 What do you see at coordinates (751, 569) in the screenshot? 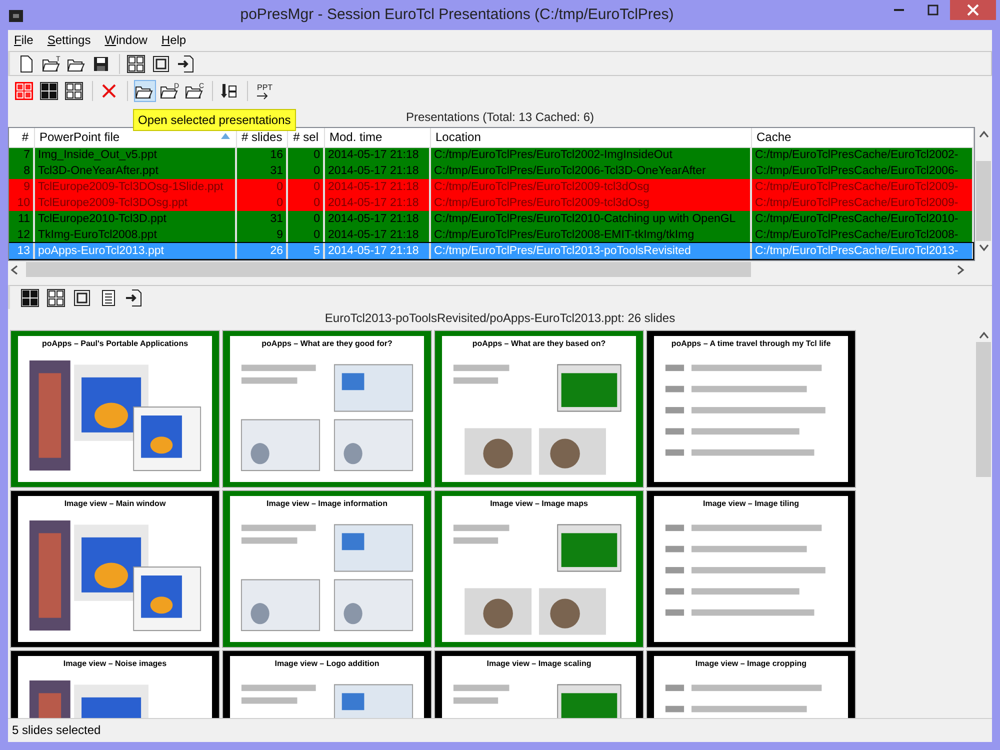
I see `slide-thumbnail: Image view – Image tiling` at bounding box center [751, 569].